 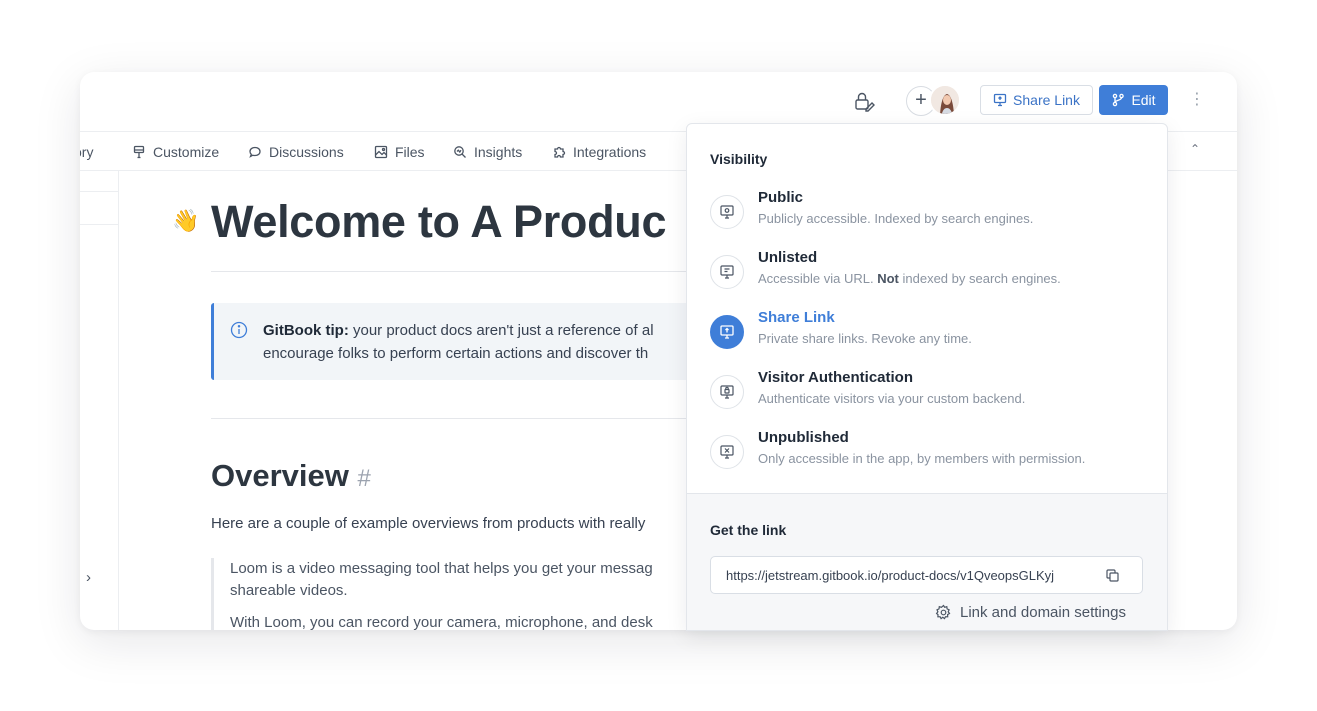 I want to click on brush-icon, so click(x=139, y=151).